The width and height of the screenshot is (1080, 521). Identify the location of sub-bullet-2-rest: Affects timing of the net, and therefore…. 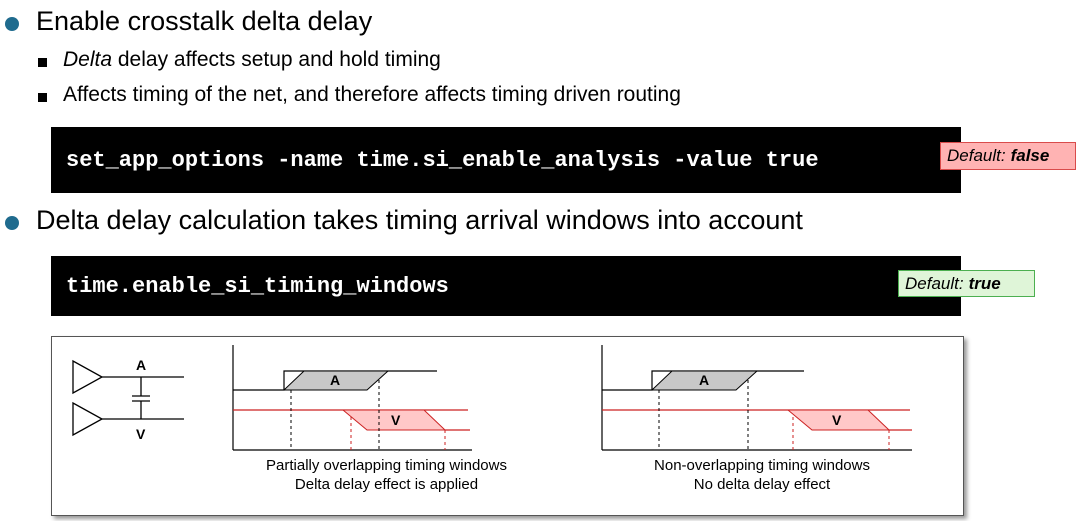
(372, 94).